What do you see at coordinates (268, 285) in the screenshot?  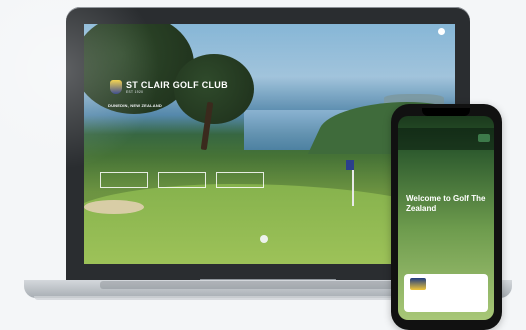 I see `laptop-keyboard` at bounding box center [268, 285].